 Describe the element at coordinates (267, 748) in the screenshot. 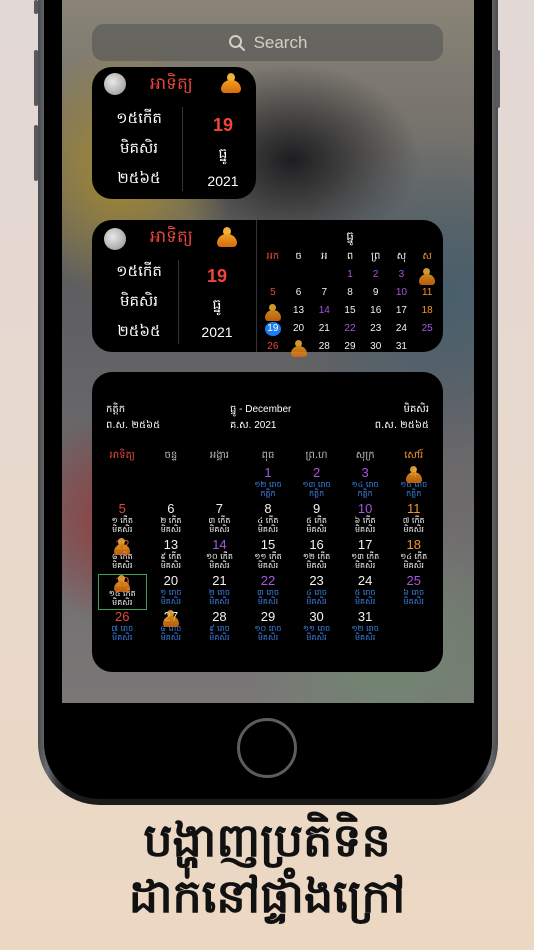

I see `home-button` at that location.